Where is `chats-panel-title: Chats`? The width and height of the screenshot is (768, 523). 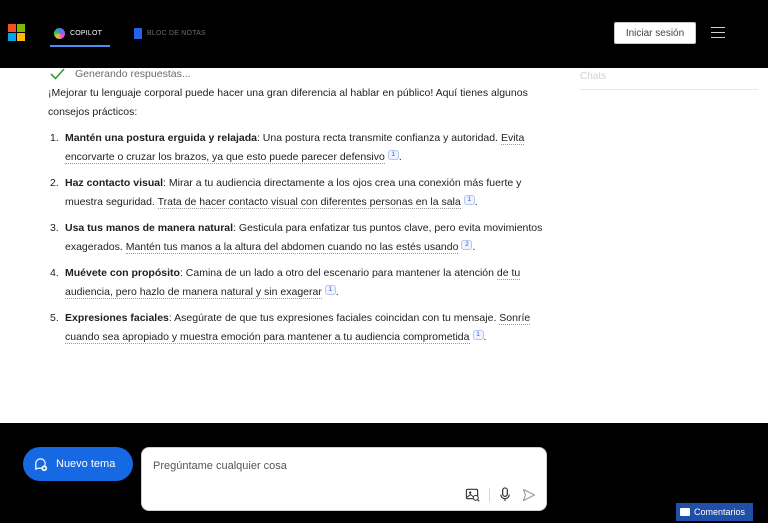 chats-panel-title: Chats is located at coordinates (593, 76).